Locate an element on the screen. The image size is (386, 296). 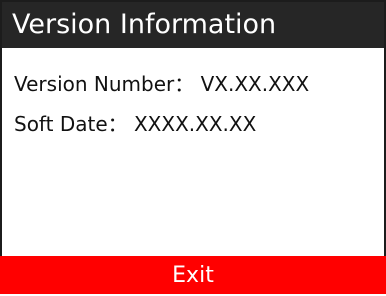
soft-date-row: Soft Date： XXXX.XX.XX is located at coordinates (135, 122).